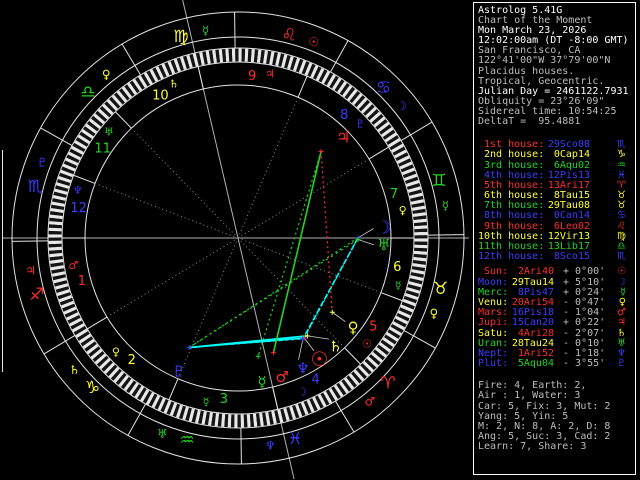  Describe the element at coordinates (387, 384) in the screenshot. I see `sign-aries-icon: ♈` at that location.